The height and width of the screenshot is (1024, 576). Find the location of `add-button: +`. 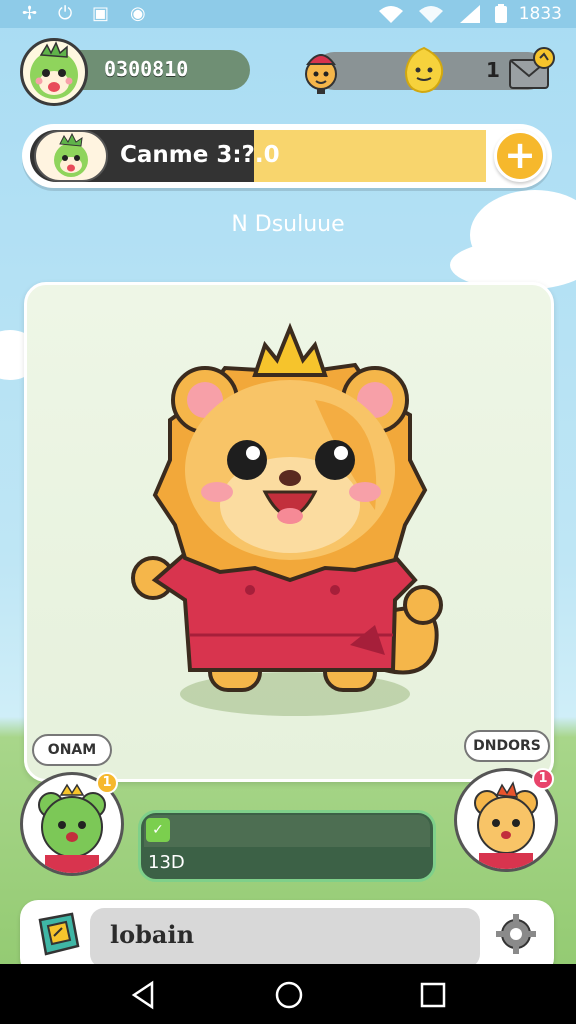

add-button: + is located at coordinates (520, 156).